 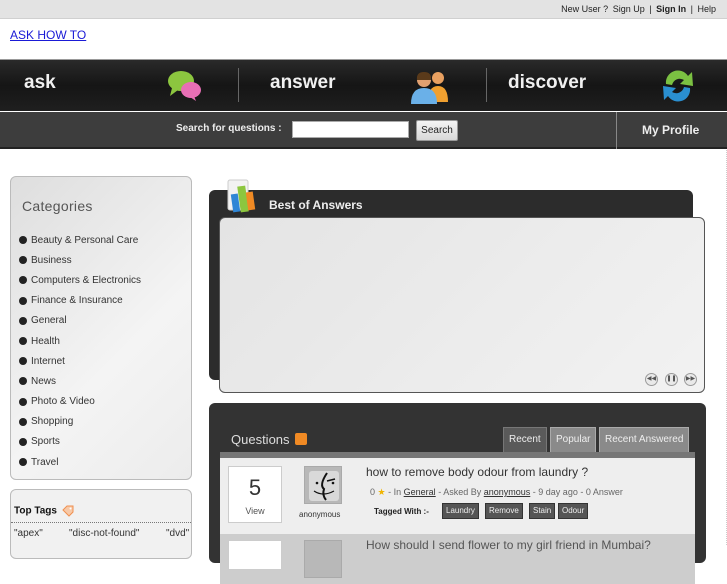 What do you see at coordinates (585, 9) in the screenshot?
I see `new-user-label: New User ?` at bounding box center [585, 9].